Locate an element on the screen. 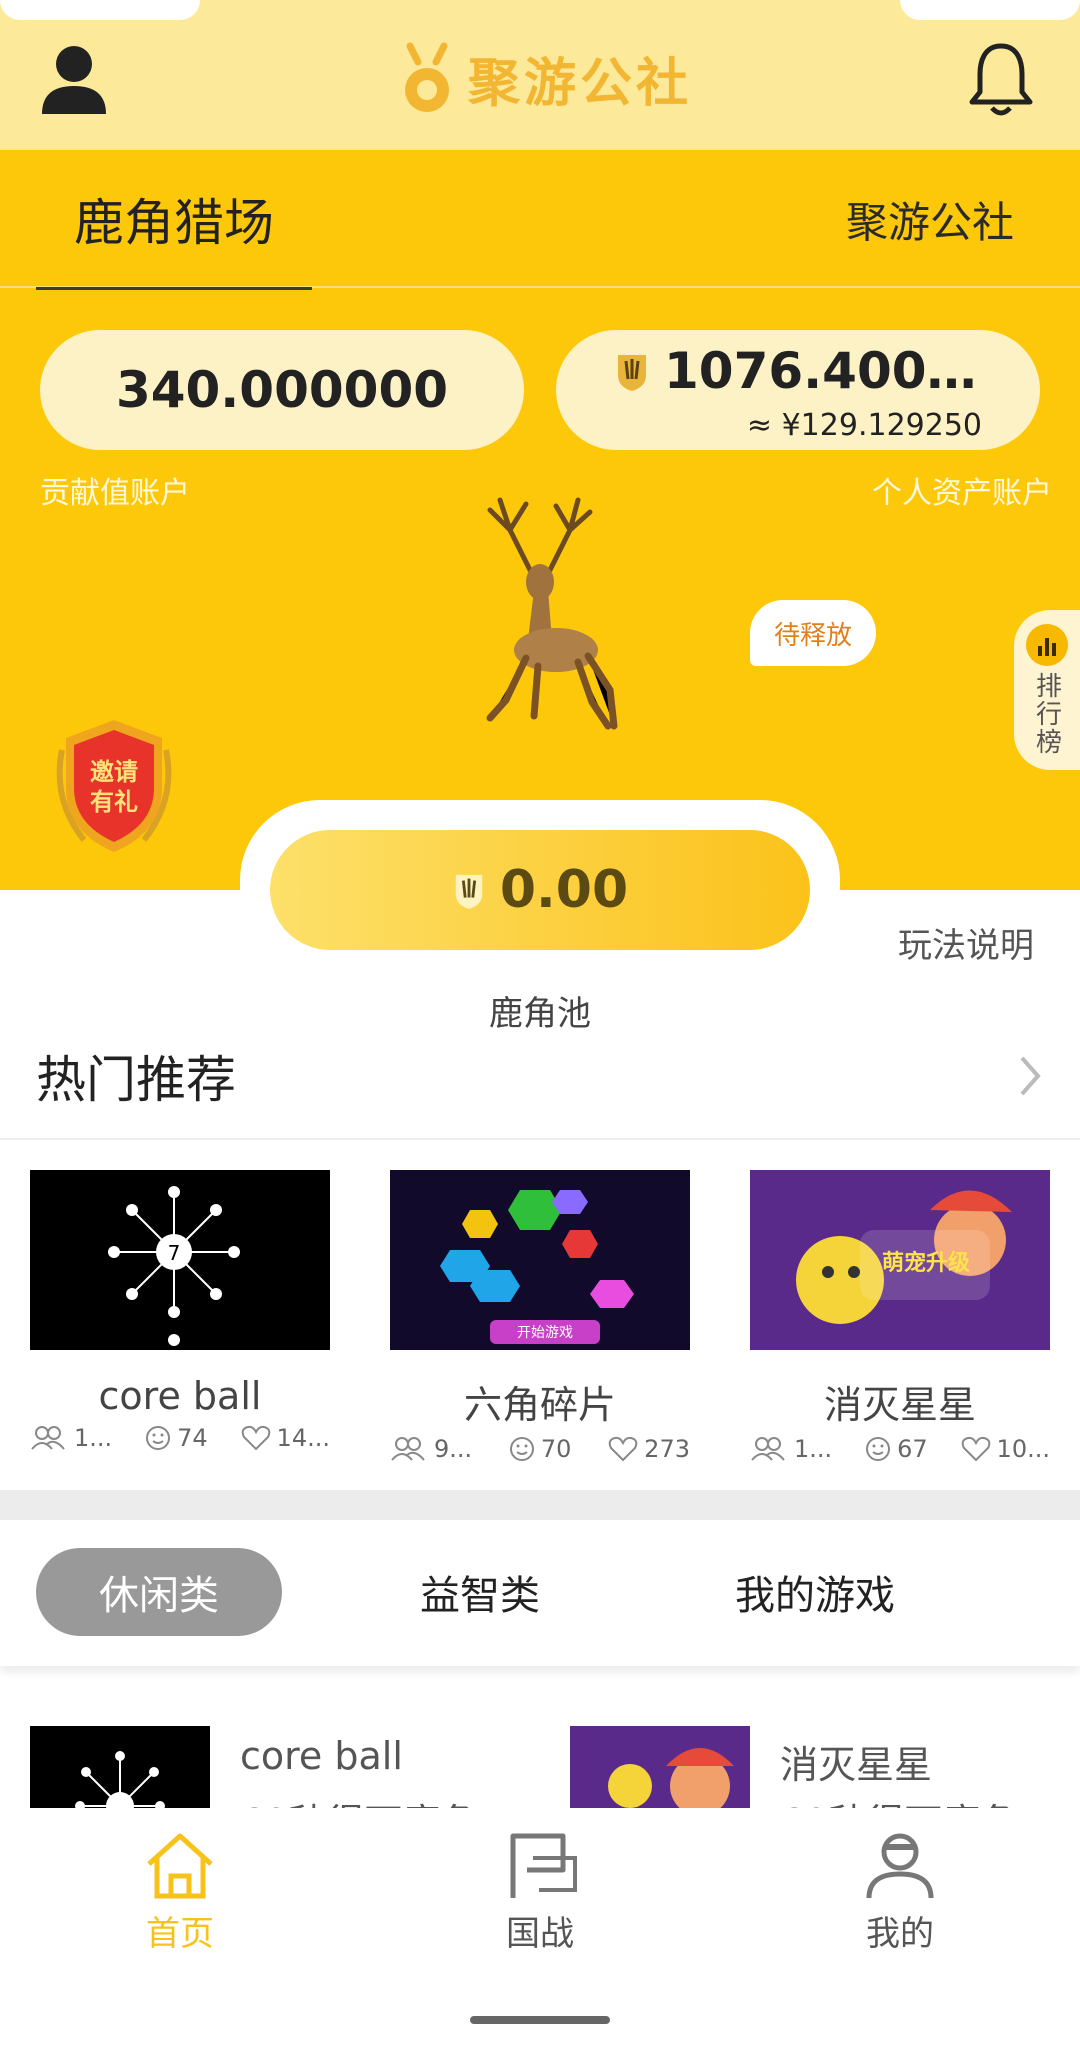  nav-mine-label: 我的 is located at coordinates (900, 1934).